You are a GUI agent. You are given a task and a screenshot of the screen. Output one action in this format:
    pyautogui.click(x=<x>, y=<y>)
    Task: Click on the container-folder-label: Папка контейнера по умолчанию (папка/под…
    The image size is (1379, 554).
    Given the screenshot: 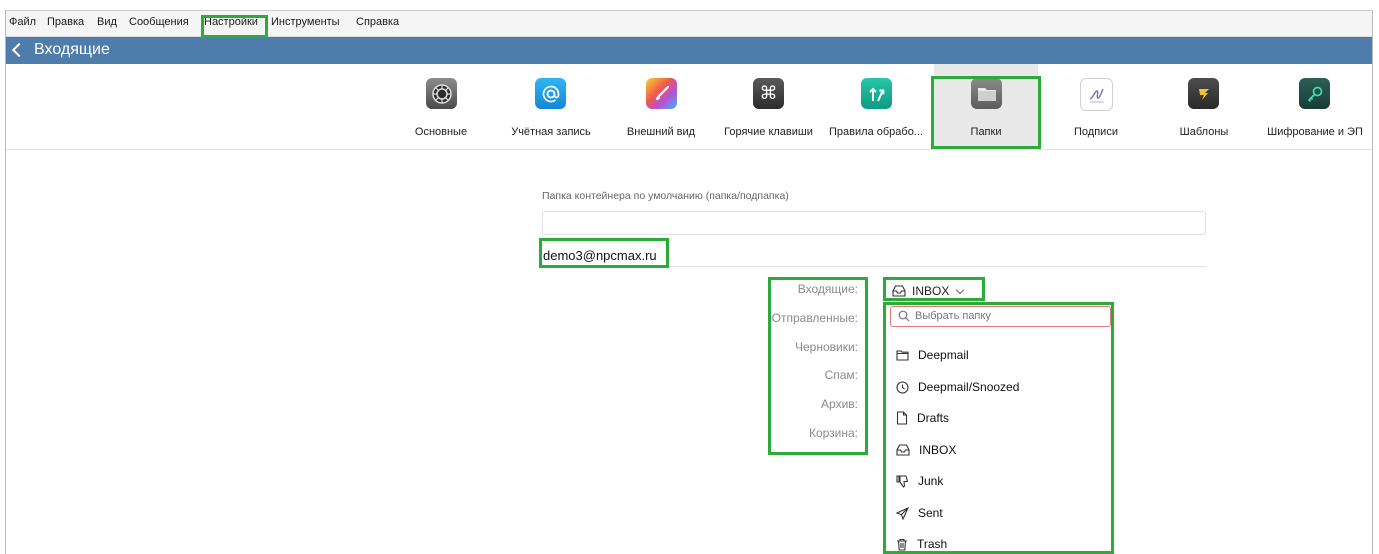 What is the action you would take?
    pyautogui.click(x=665, y=196)
    